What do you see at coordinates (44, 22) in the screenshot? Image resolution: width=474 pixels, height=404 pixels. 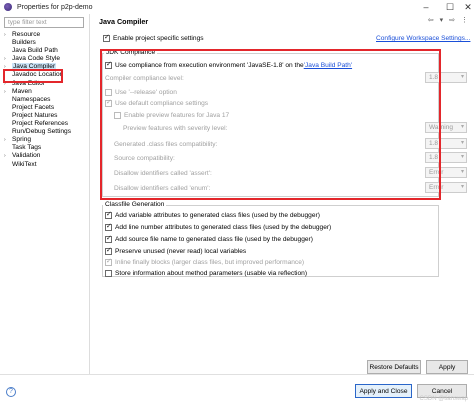 I see `filter-input: type filter text` at bounding box center [44, 22].